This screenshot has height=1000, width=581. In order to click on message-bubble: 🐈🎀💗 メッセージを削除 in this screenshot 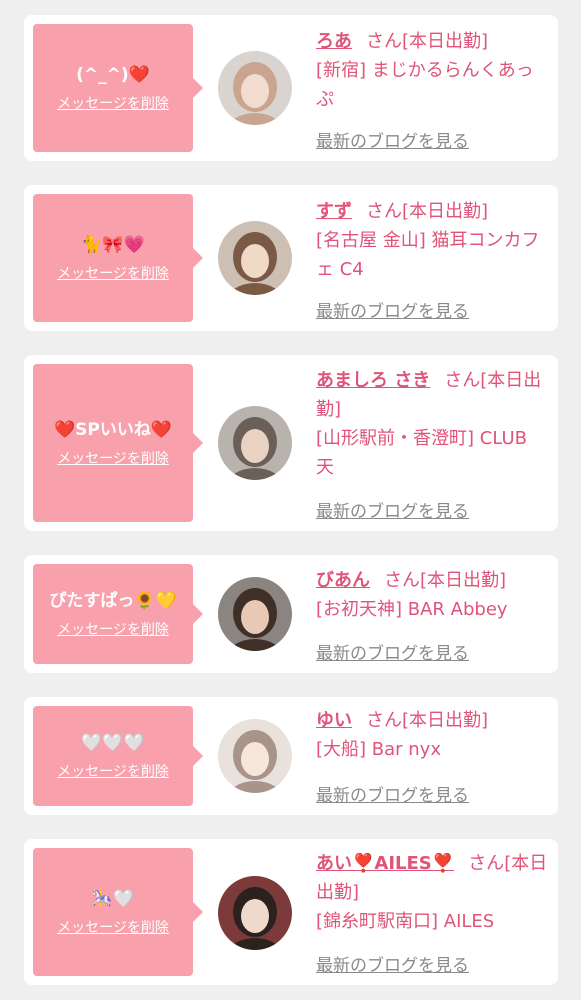, I will do `click(118, 258)`.